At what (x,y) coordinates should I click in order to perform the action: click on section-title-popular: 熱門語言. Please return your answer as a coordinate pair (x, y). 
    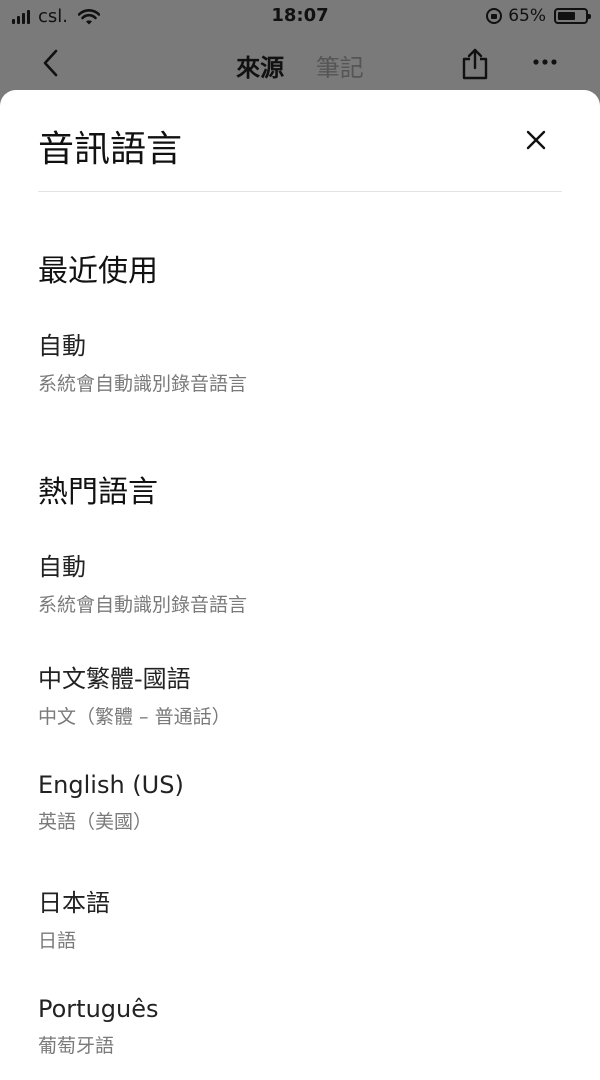
    Looking at the image, I should click on (98, 492).